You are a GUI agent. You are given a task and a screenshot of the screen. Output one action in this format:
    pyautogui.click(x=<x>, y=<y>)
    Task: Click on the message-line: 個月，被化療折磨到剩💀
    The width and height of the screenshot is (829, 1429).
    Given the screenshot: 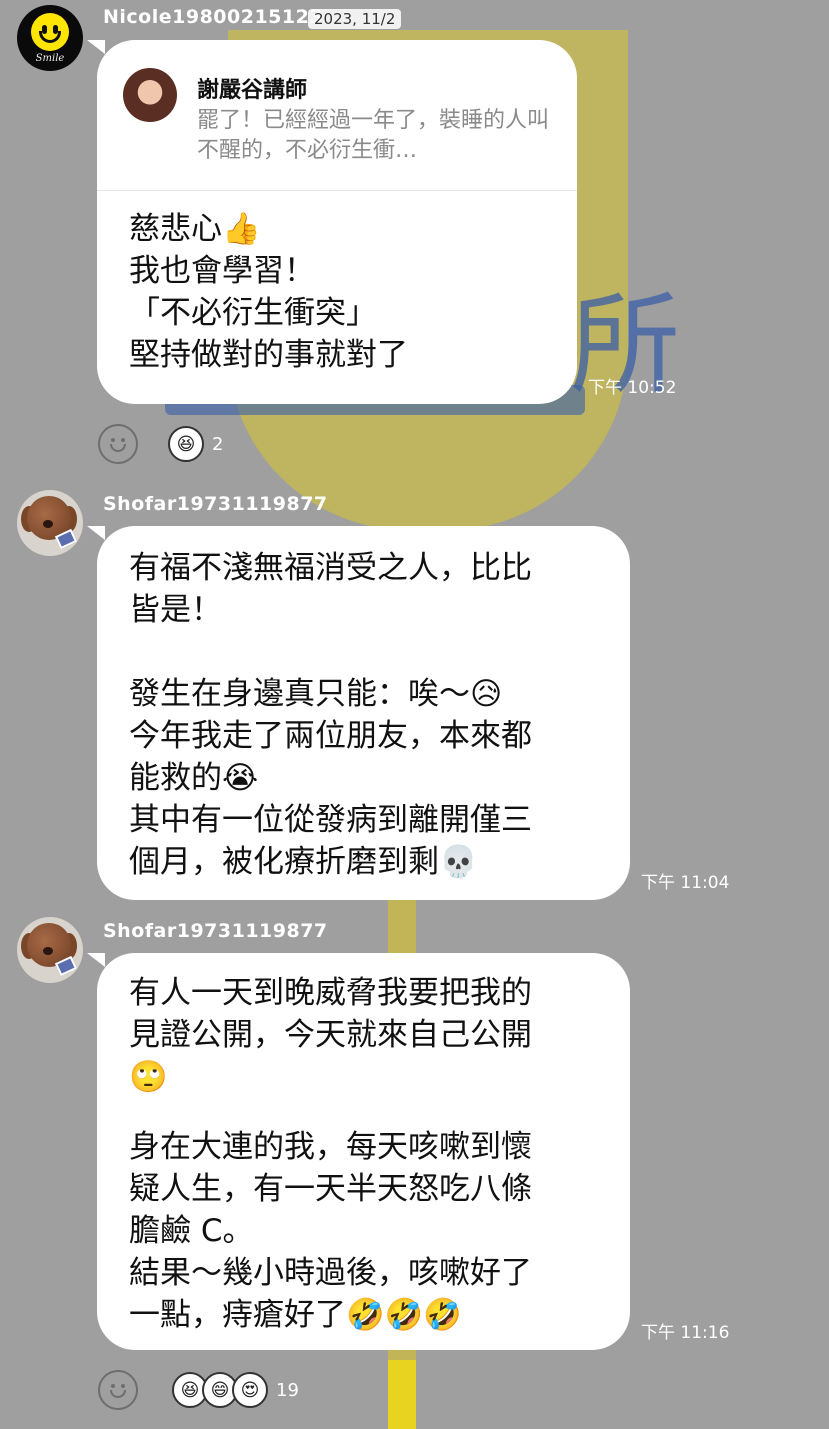 What is the action you would take?
    pyautogui.click(x=303, y=862)
    